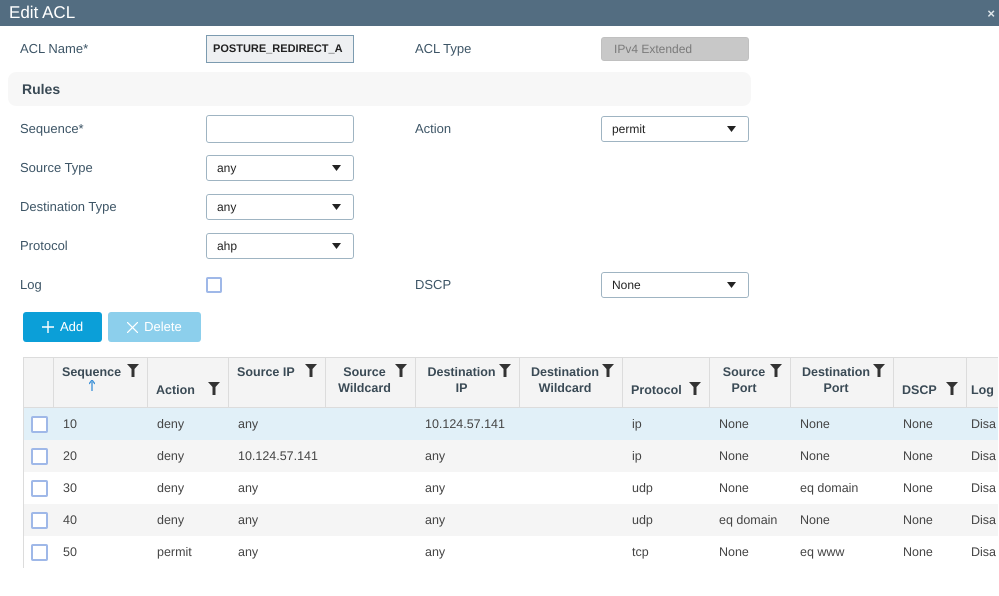 Image resolution: width=999 pixels, height=596 pixels. I want to click on dropdown: None, so click(675, 285).